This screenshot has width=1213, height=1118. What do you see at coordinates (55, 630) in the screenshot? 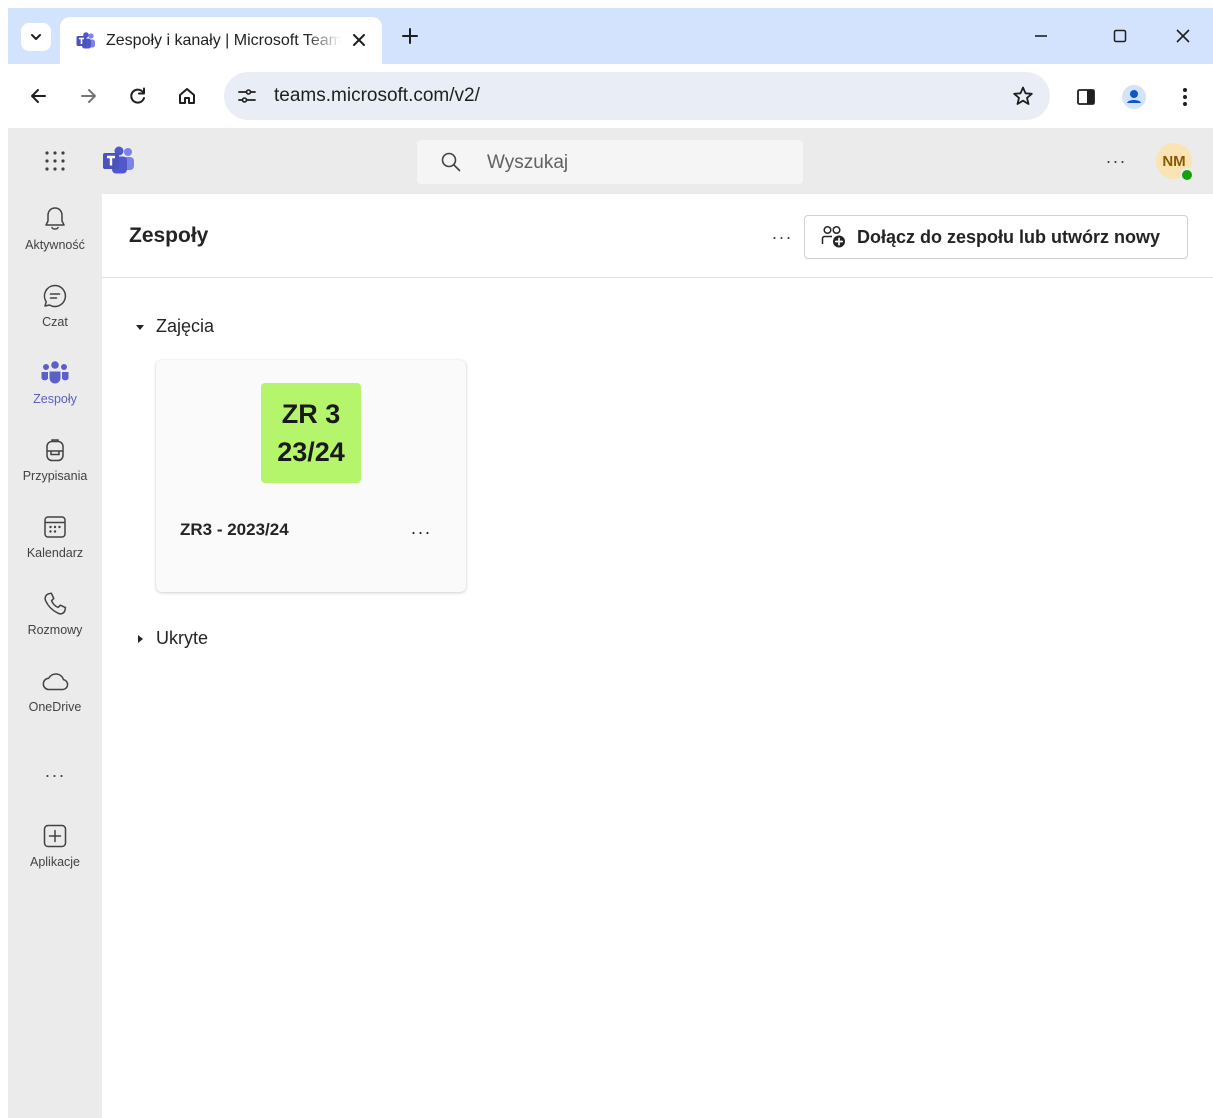
I see `app-label-calls: Rozmowy` at bounding box center [55, 630].